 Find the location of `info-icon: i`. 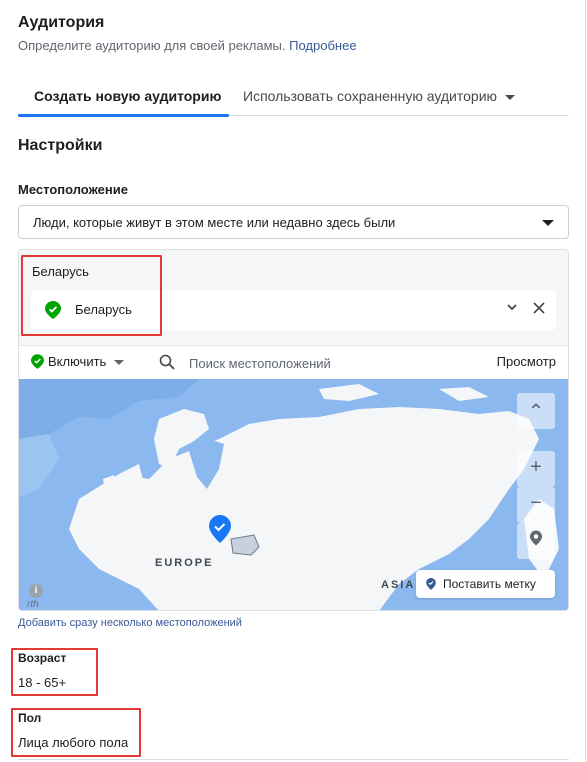

info-icon: i is located at coordinates (36, 591).